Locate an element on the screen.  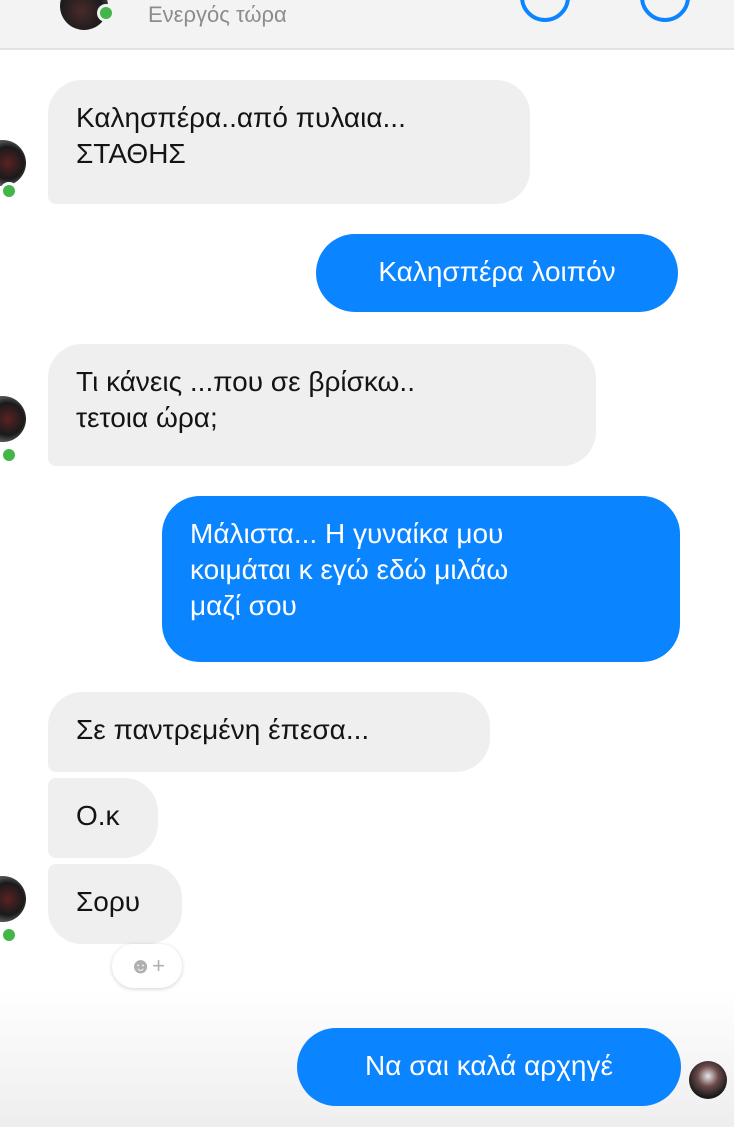
message-bubble-outgoing: Να σαι καλά αρχηγέ is located at coordinates (489, 1067).